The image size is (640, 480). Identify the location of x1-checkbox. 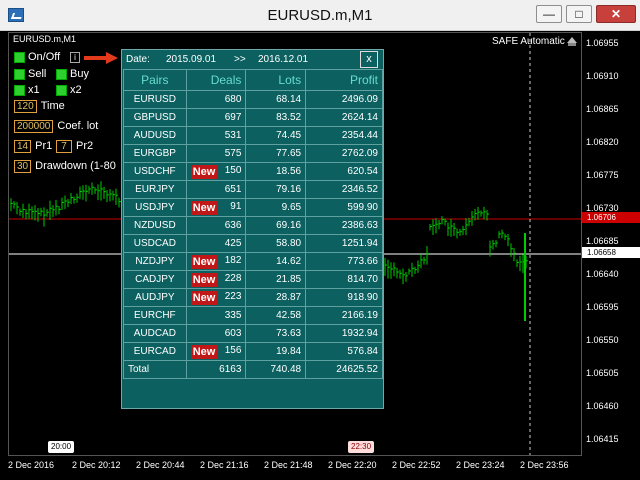
(19, 90).